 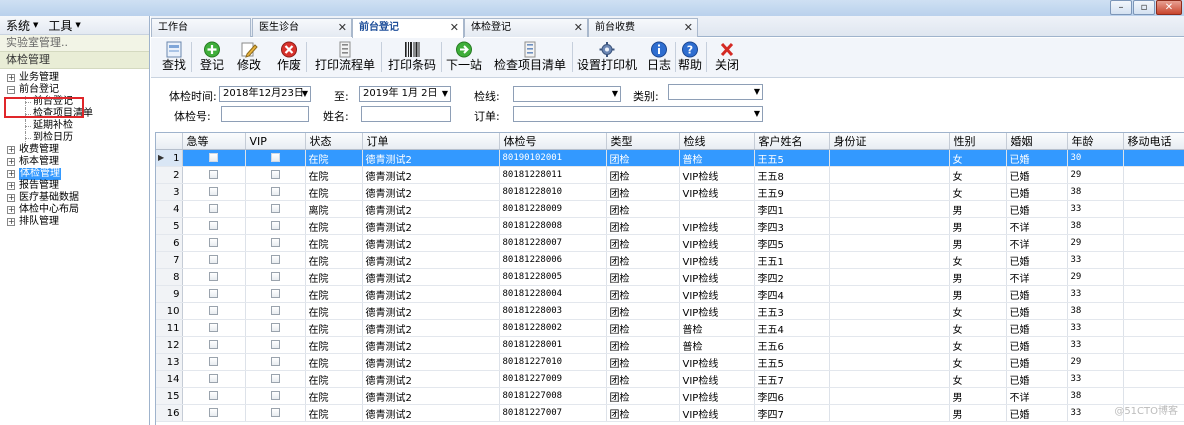 What do you see at coordinates (1153, 141) in the screenshot?
I see `column-header: 移动电话` at bounding box center [1153, 141].